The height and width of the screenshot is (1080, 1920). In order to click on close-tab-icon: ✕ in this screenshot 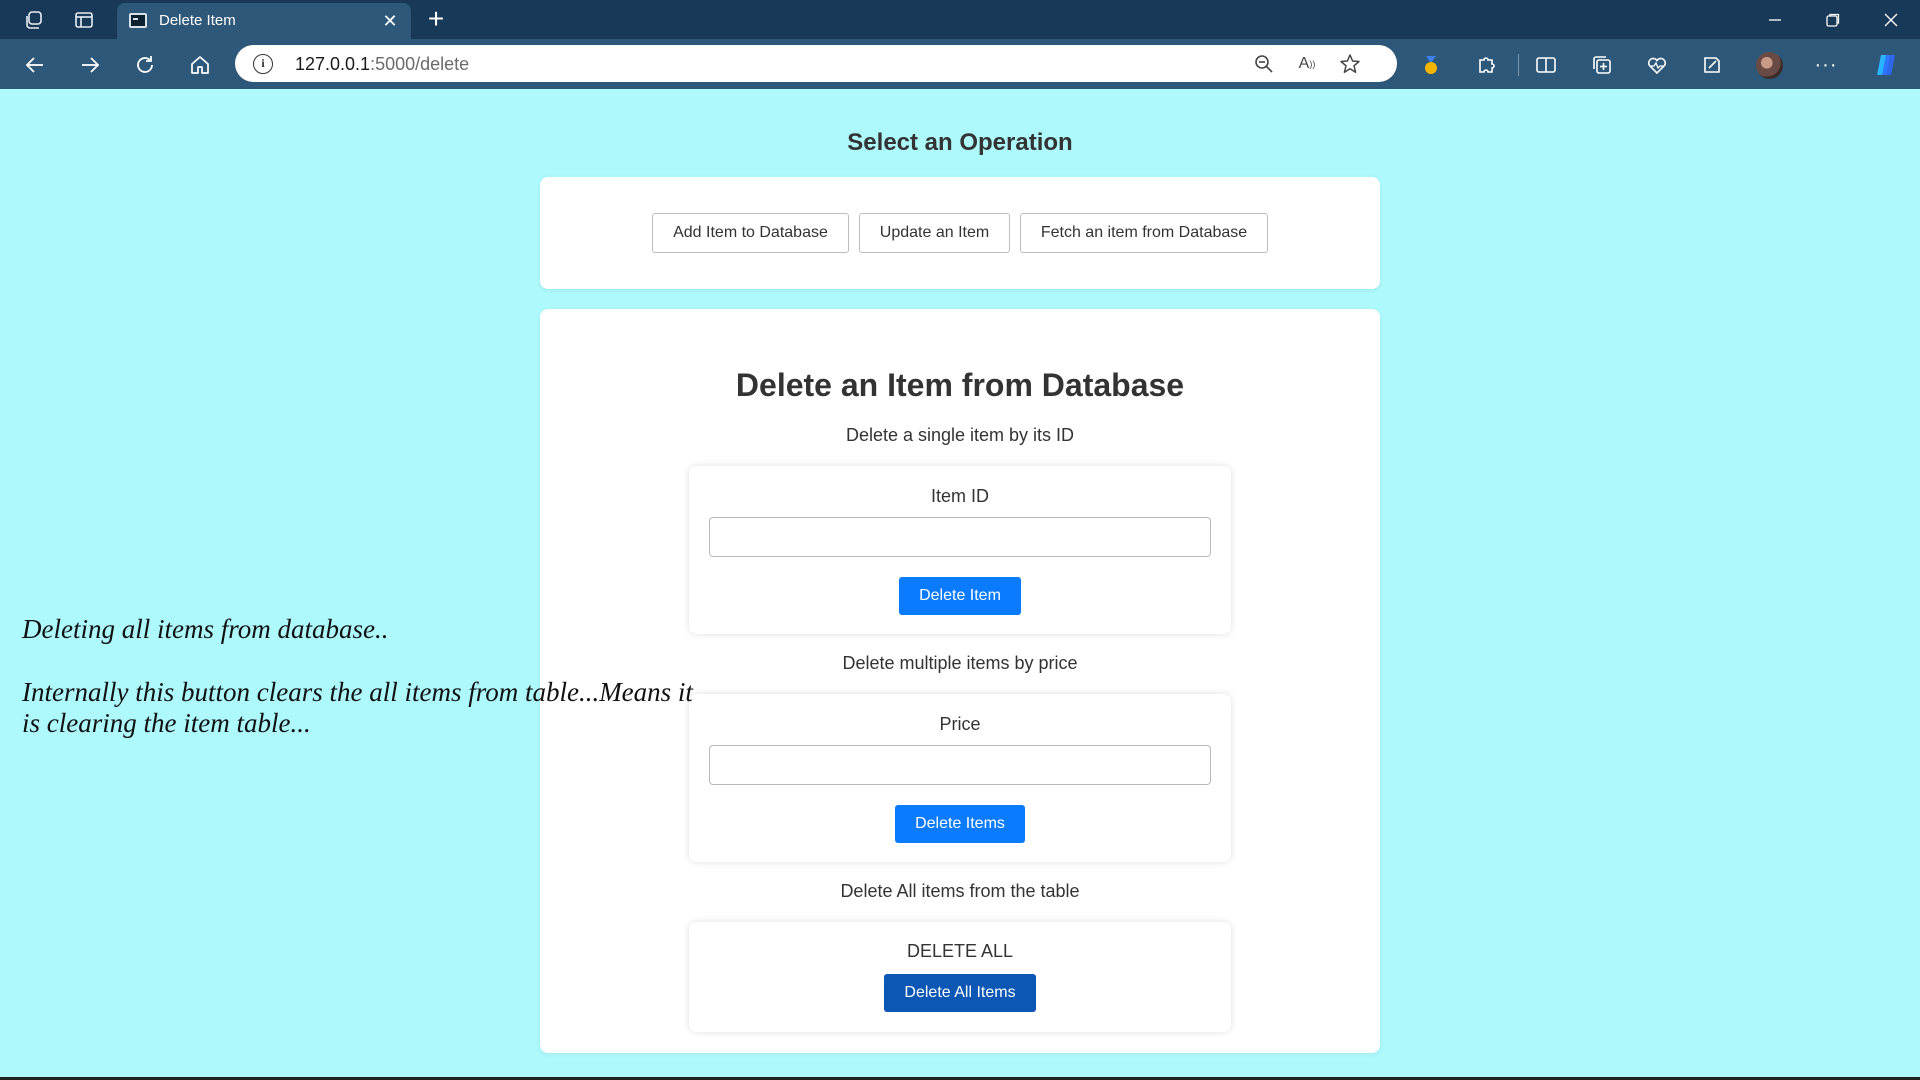, I will do `click(390, 21)`.